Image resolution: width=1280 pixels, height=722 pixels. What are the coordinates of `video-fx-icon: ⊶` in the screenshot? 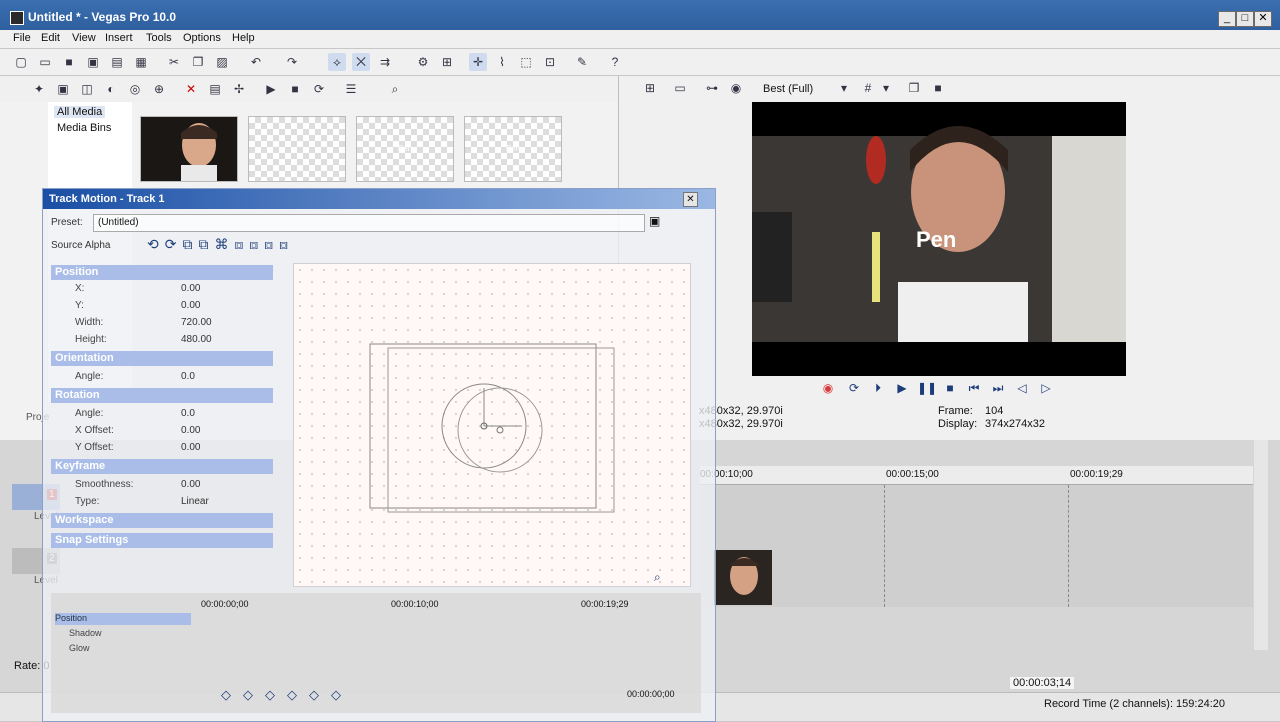 It's located at (712, 88).